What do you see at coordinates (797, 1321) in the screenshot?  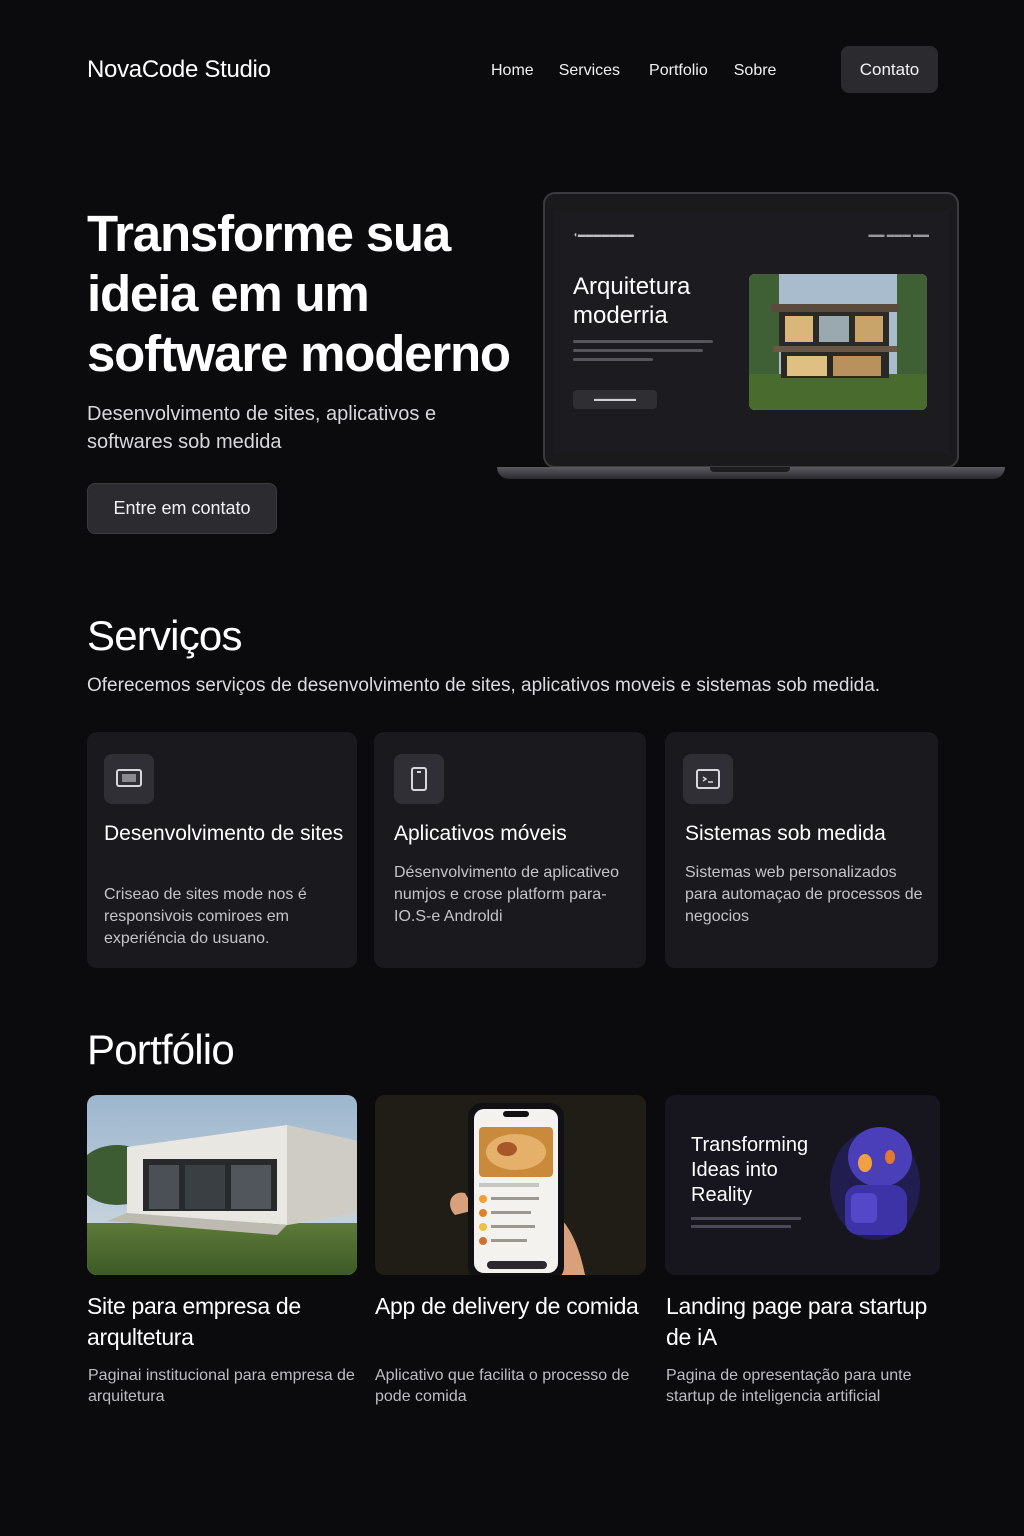 I see `portfolio-item-title: Landing page para startup de iA` at bounding box center [797, 1321].